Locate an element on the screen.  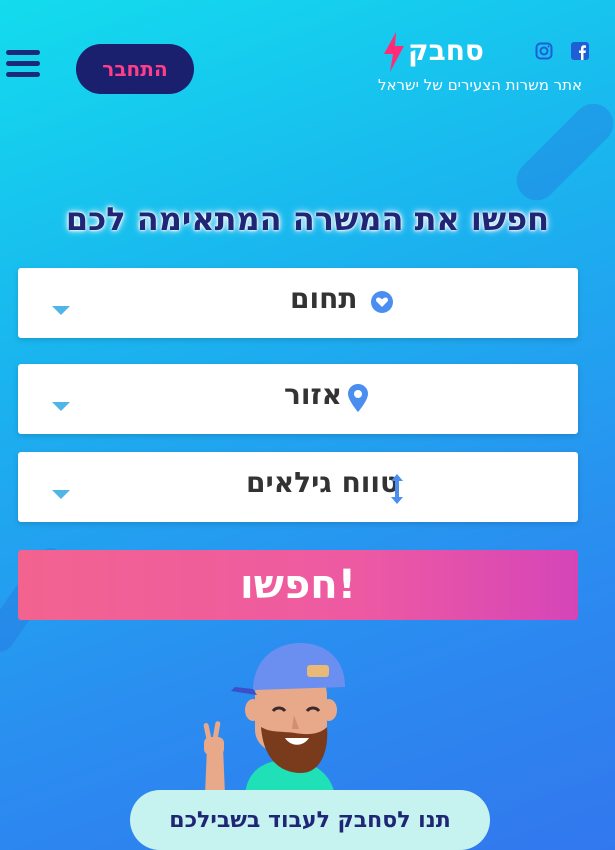
vertical-arrows-icon is located at coordinates (397, 489).